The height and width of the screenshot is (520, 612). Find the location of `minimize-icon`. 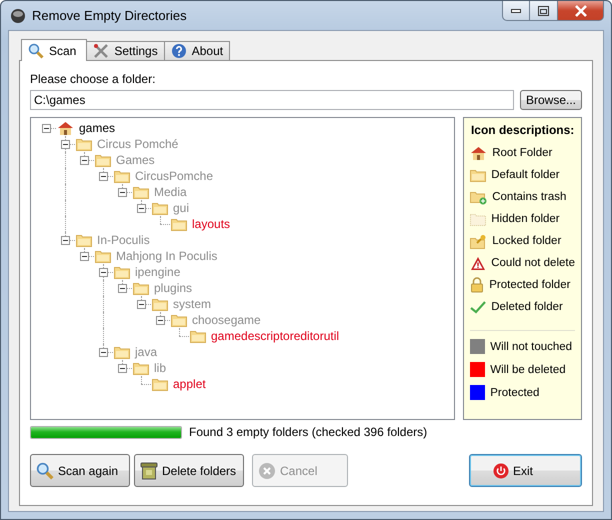

minimize-icon is located at coordinates (516, 10).